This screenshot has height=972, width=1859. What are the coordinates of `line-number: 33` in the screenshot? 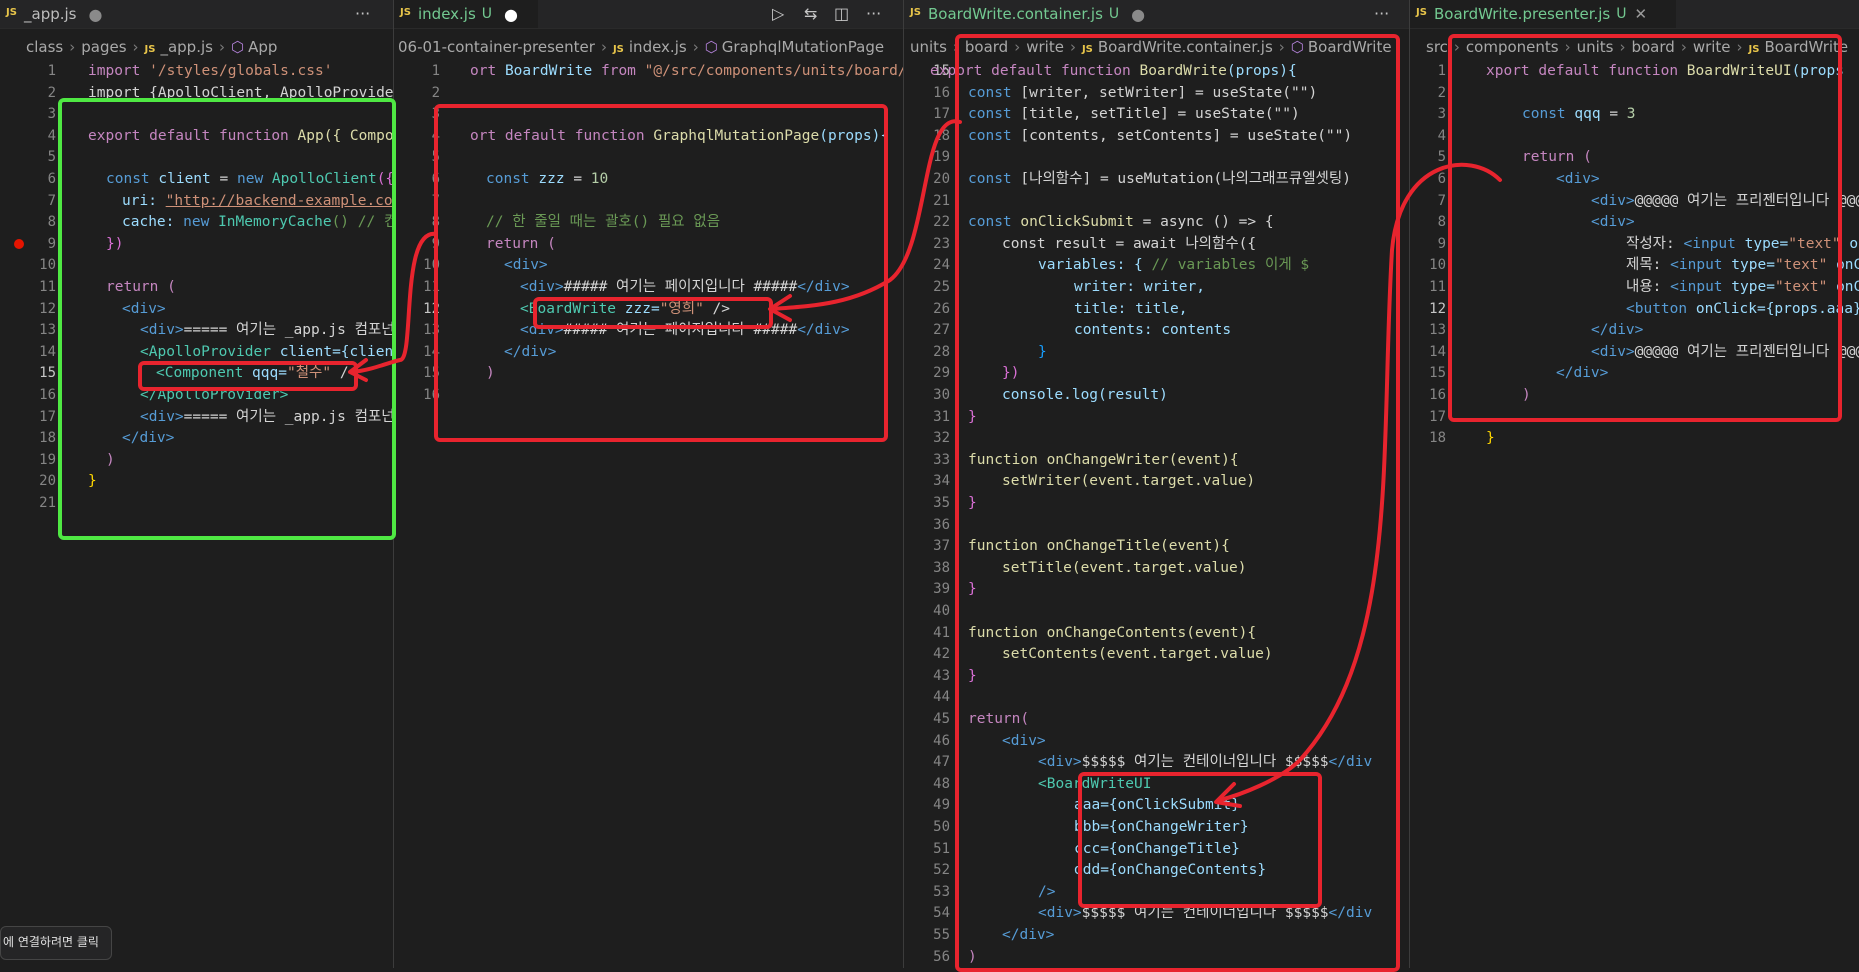 It's located at (941, 459).